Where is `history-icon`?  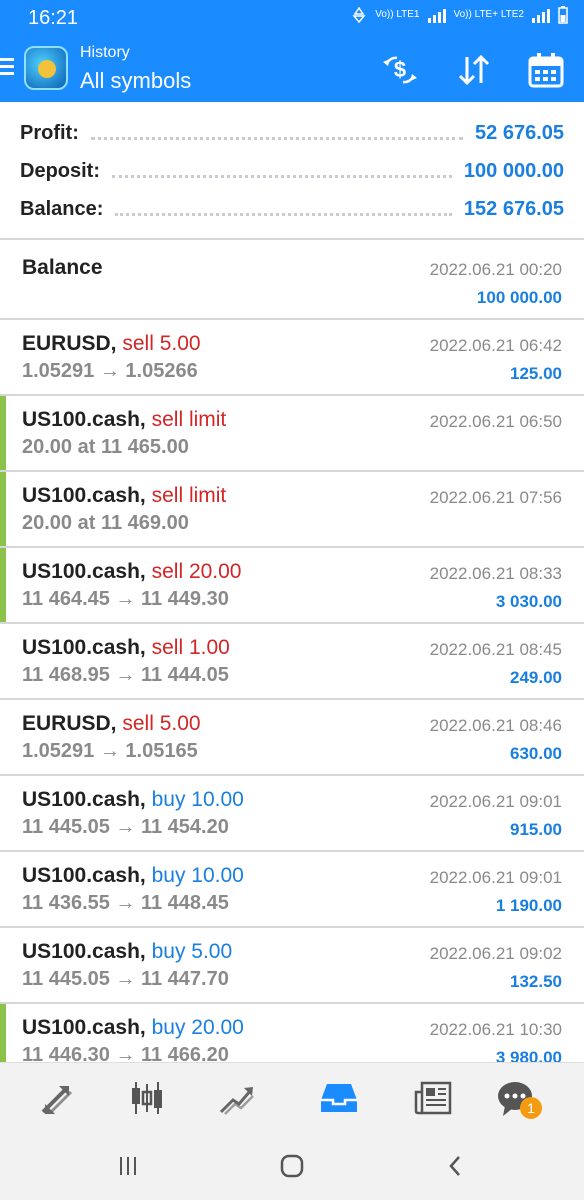
history-icon is located at coordinates (339, 1098).